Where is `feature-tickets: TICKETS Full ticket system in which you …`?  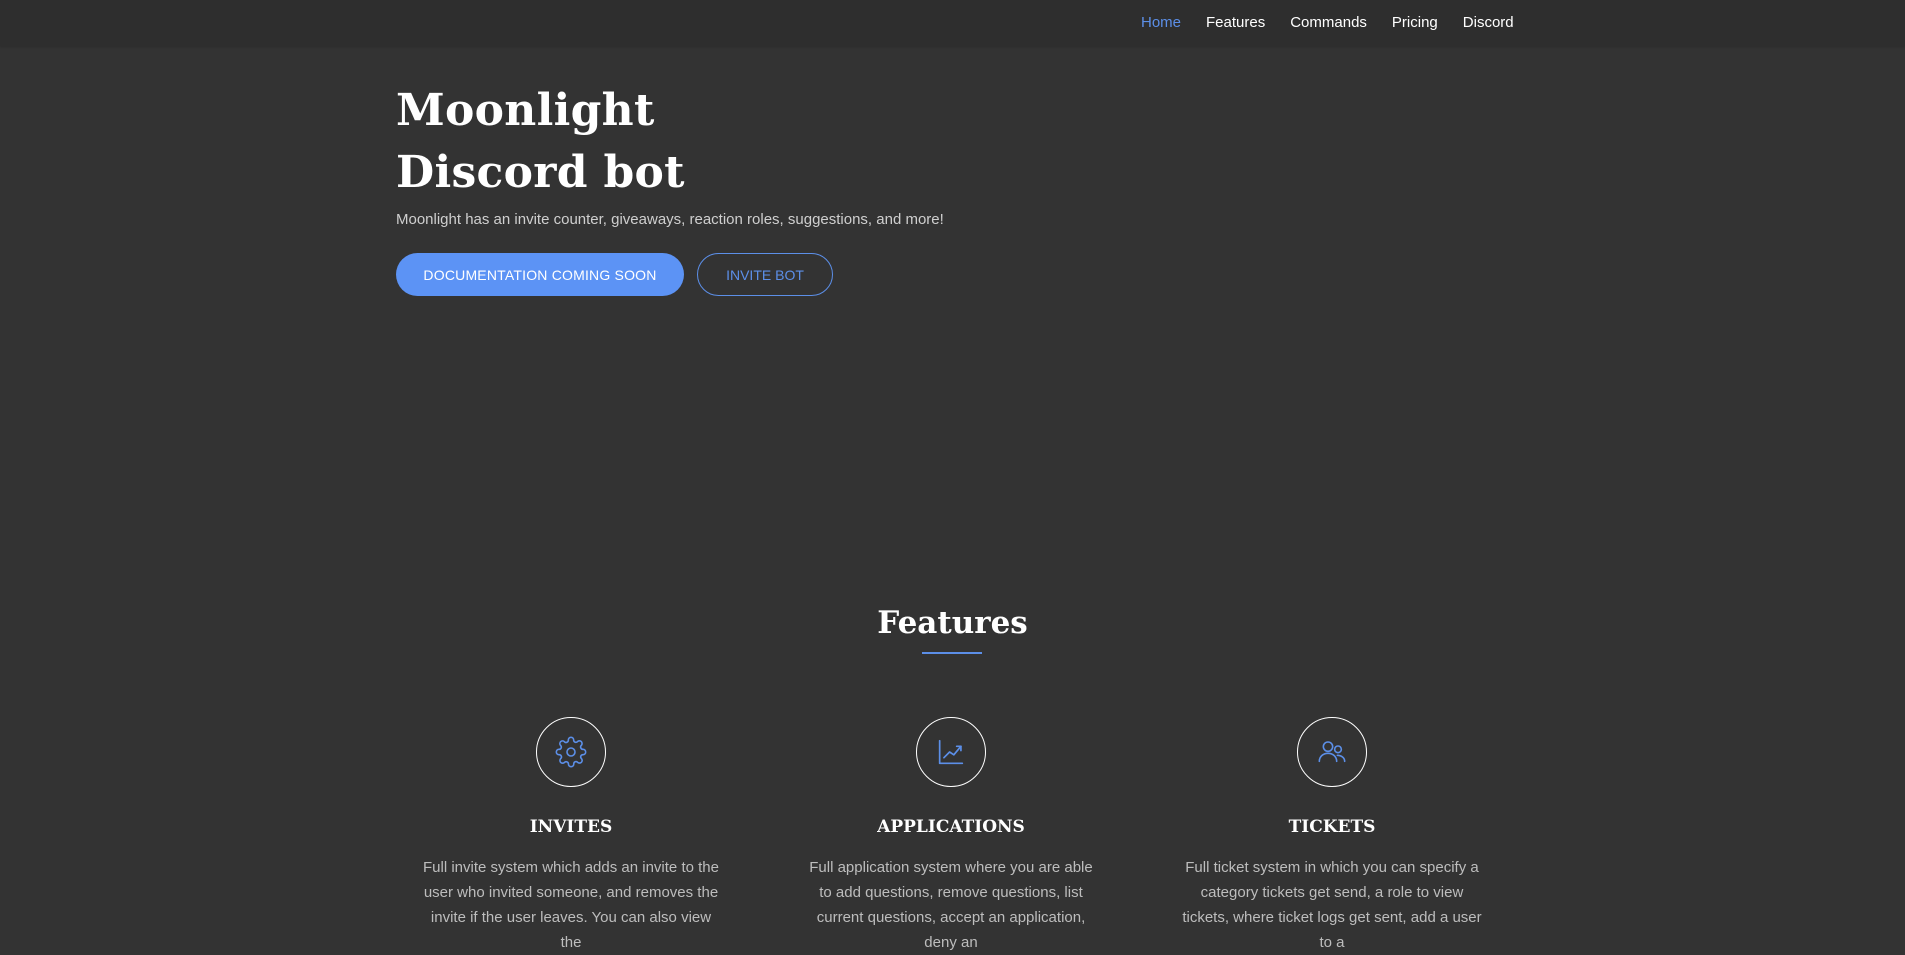 feature-tickets: TICKETS Full ticket system in which you … is located at coordinates (1332, 836).